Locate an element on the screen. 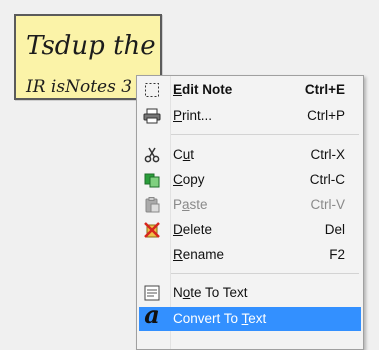 This screenshot has width=379, height=350. shortcut-label: Ctrl-V is located at coordinates (328, 204).